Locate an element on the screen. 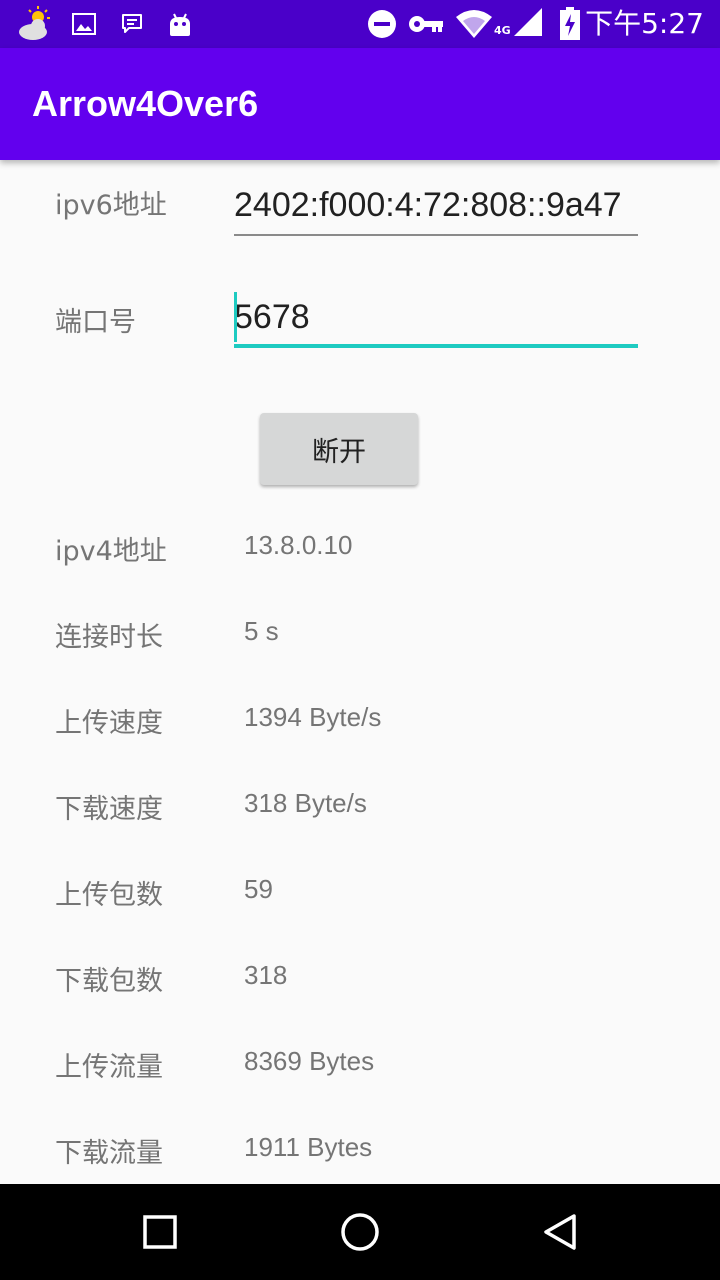  home-button is located at coordinates (360, 1232).